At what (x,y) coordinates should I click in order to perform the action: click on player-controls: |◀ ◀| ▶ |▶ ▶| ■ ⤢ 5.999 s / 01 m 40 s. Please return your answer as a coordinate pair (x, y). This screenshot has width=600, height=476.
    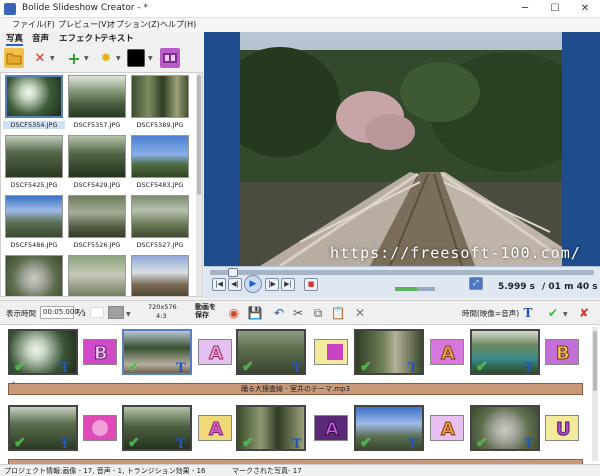
    Looking at the image, I should click on (402, 282).